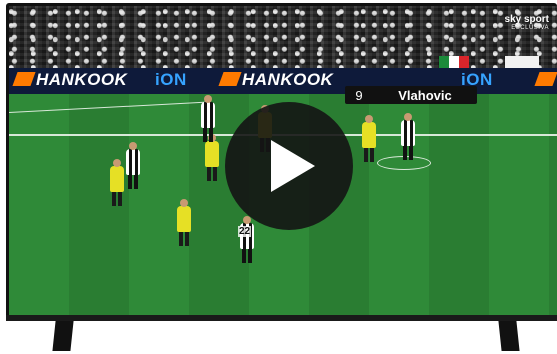 This screenshot has width=557, height=354. I want to click on ad-ion-left: iON, so click(171, 79).